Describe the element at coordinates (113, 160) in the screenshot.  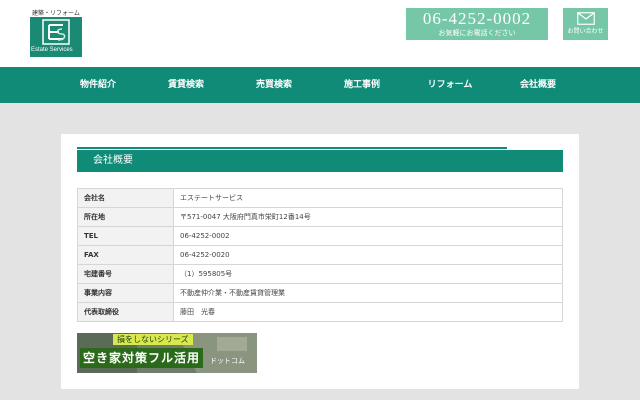
I see `page-title: 会社概要` at that location.